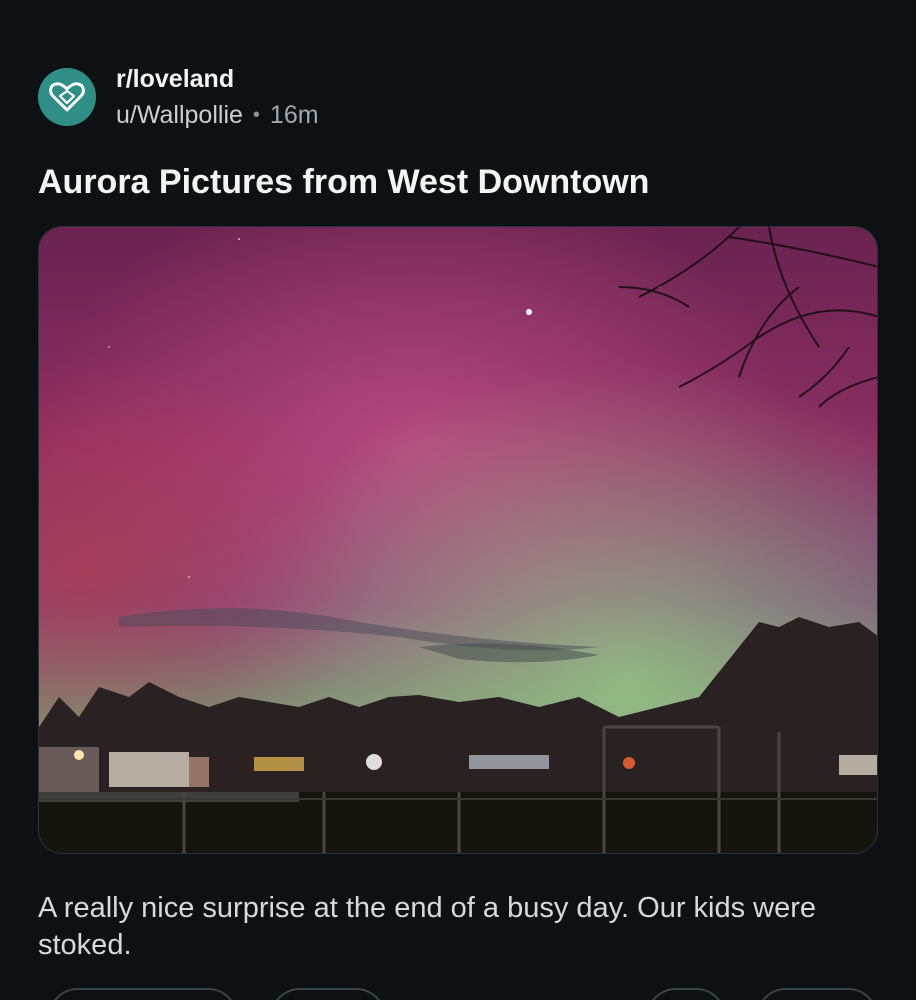  Describe the element at coordinates (143, 994) in the screenshot. I see `vote-button` at that location.